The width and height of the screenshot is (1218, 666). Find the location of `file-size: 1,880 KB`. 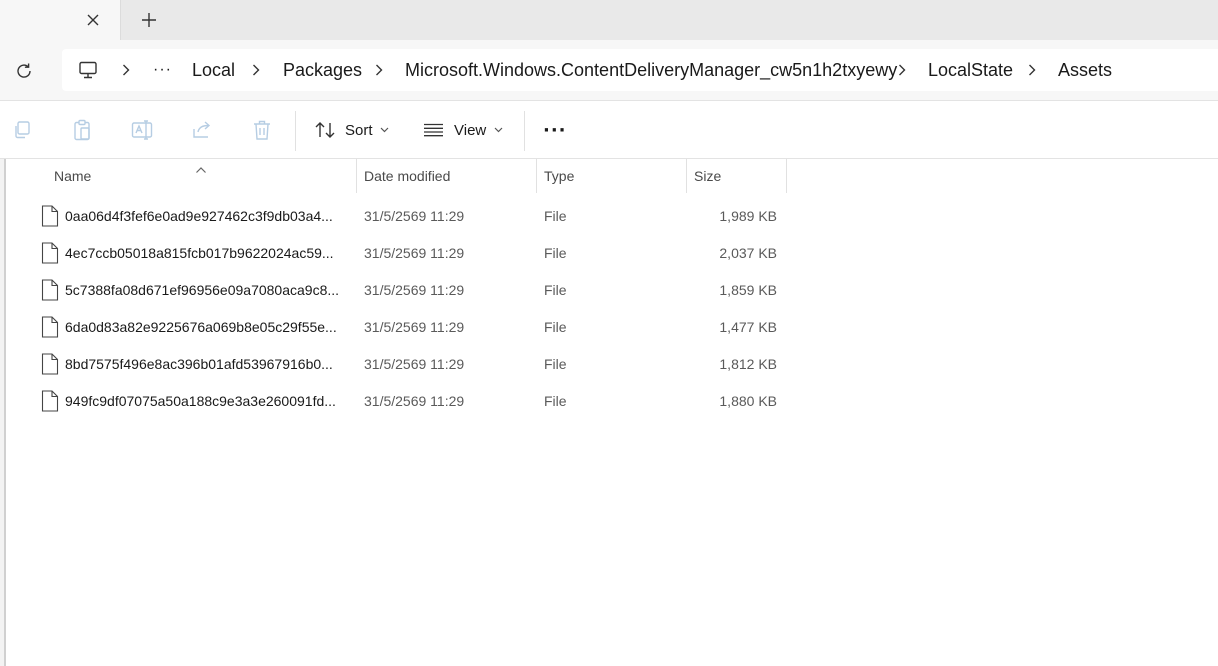

file-size: 1,880 KB is located at coordinates (748, 400).